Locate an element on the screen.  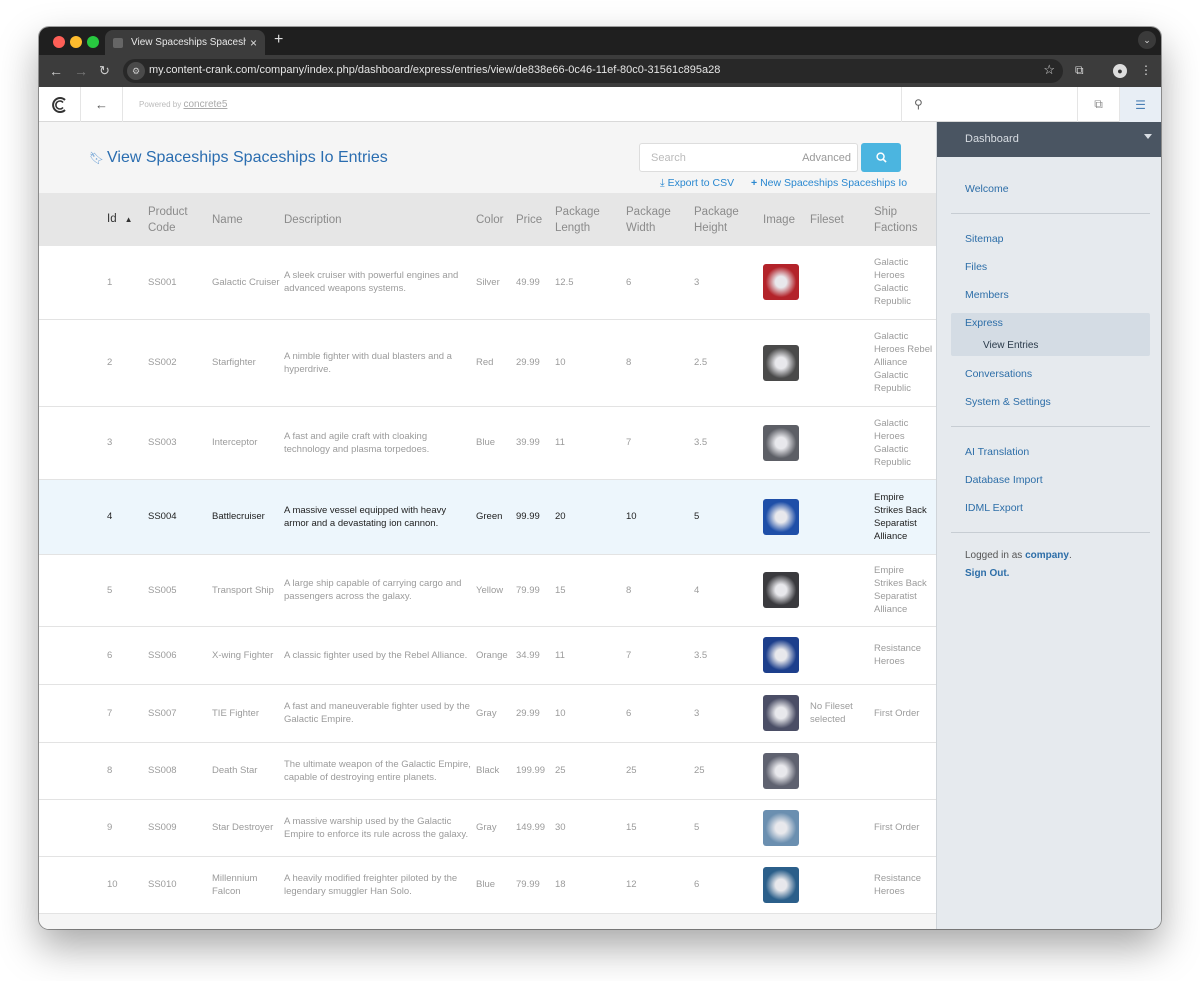
sidebar-item-members: Members is located at coordinates (987, 295).